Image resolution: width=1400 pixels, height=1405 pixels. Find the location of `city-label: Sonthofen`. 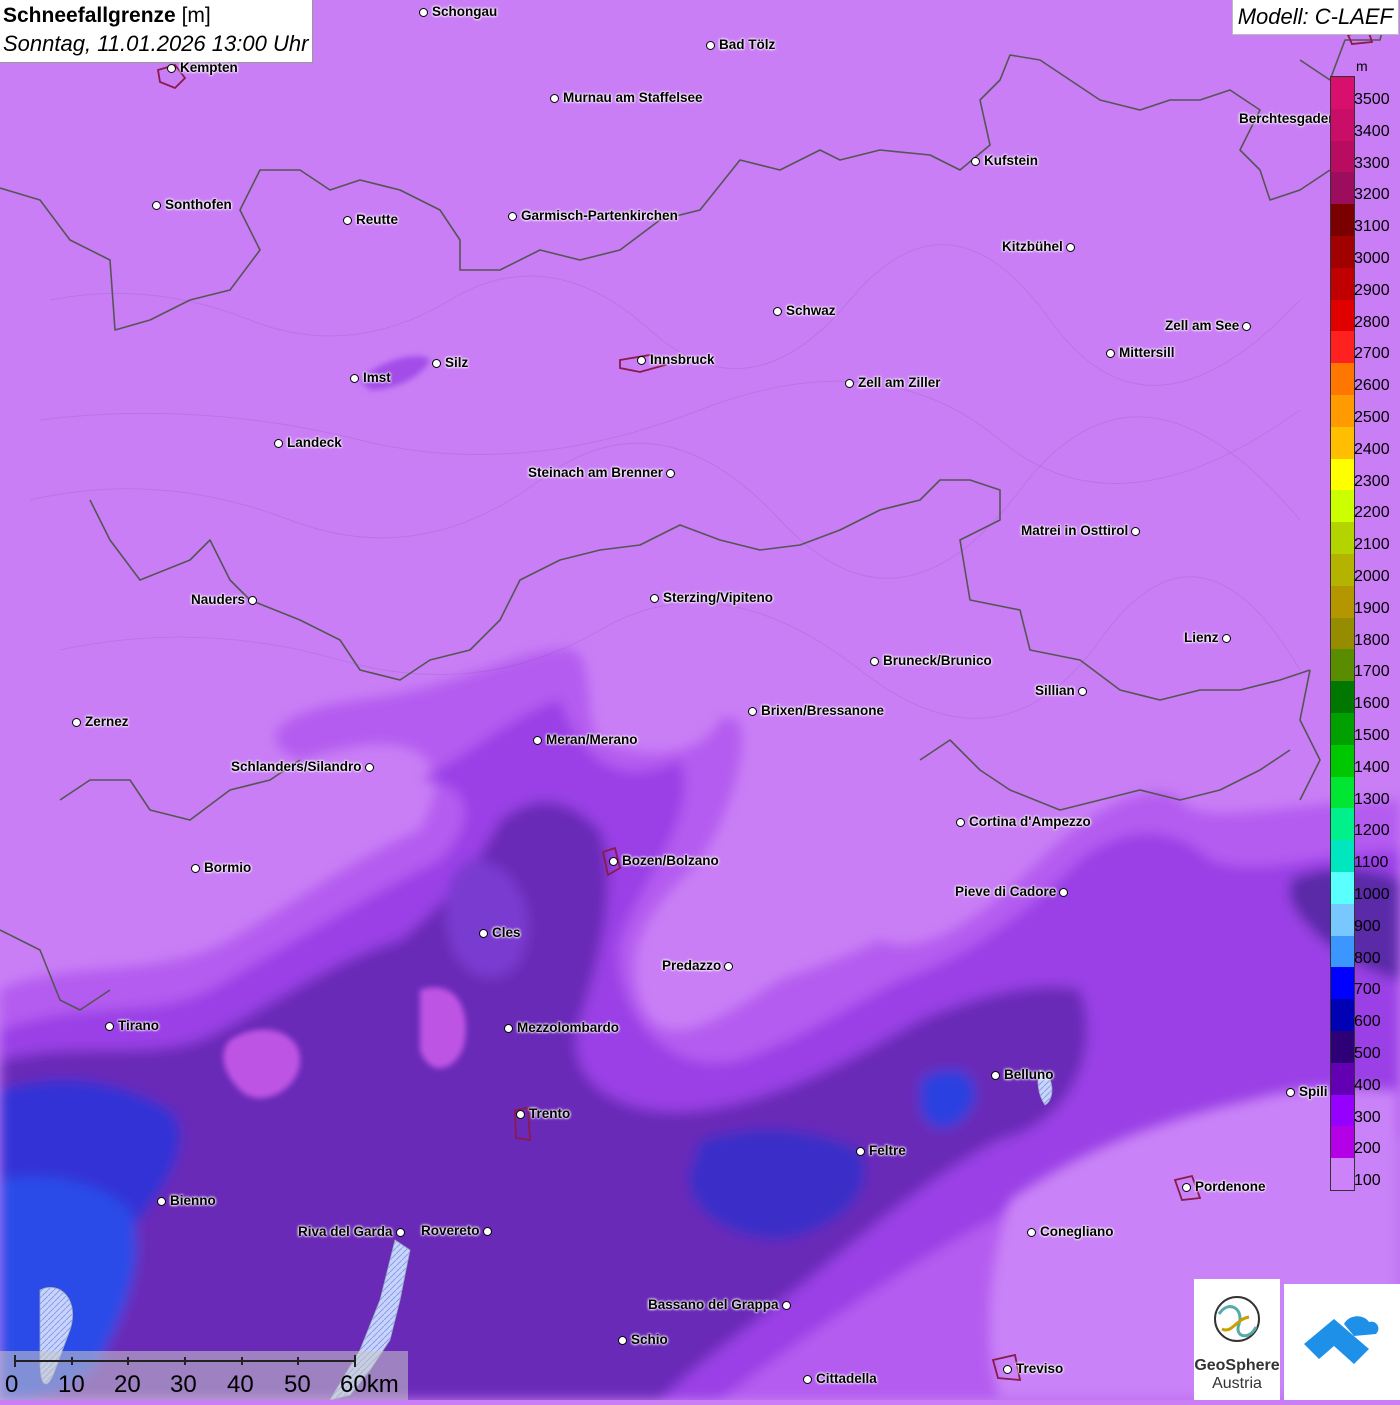

city-label: Sonthofen is located at coordinates (198, 204).